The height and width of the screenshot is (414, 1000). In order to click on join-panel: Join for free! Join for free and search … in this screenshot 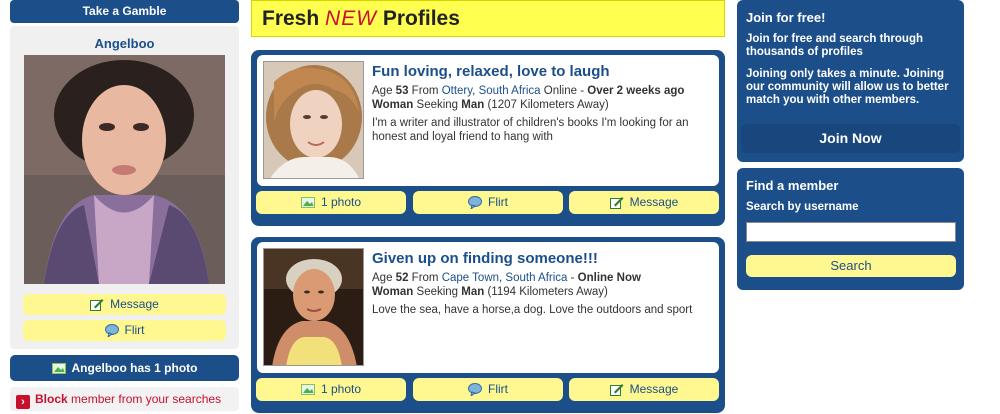, I will do `click(850, 81)`.